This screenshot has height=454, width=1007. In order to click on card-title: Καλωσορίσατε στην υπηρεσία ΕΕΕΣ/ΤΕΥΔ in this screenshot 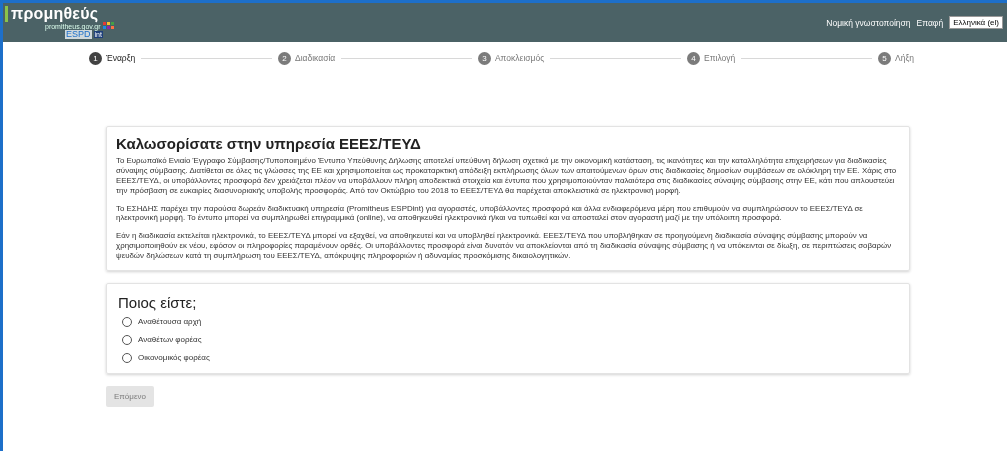, I will do `click(269, 143)`.